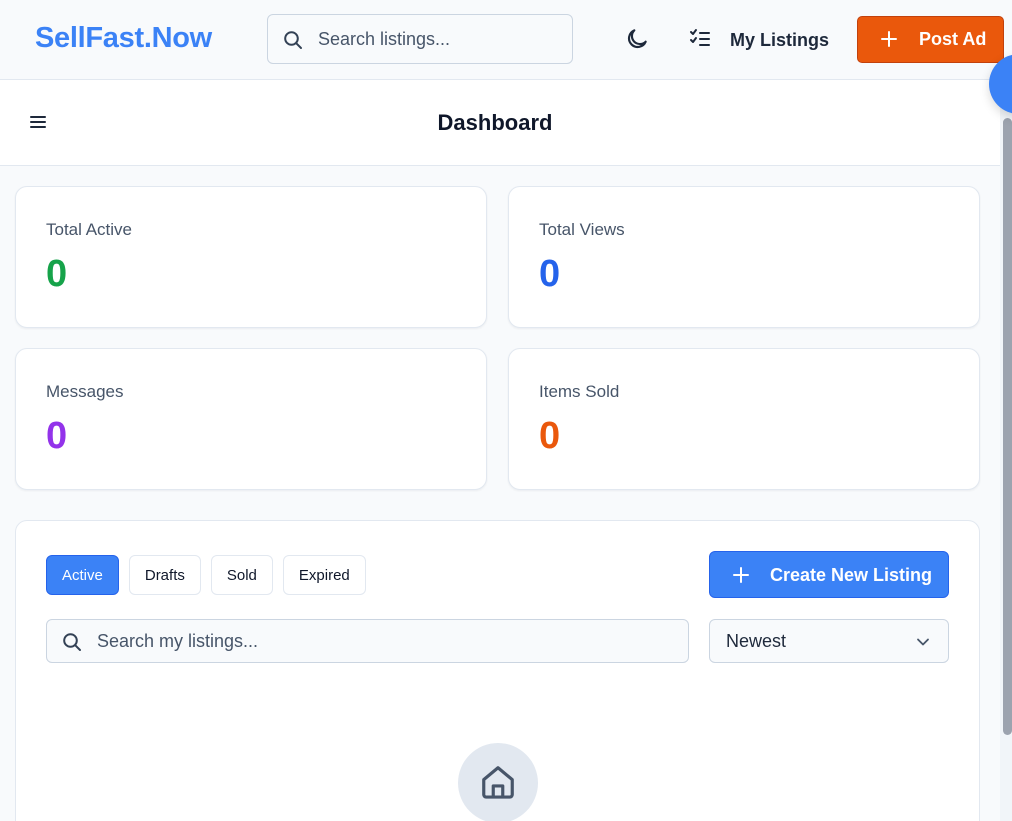 This screenshot has width=1012, height=821. Describe the element at coordinates (851, 575) in the screenshot. I see `create-listing-label: Create New Listing` at that location.